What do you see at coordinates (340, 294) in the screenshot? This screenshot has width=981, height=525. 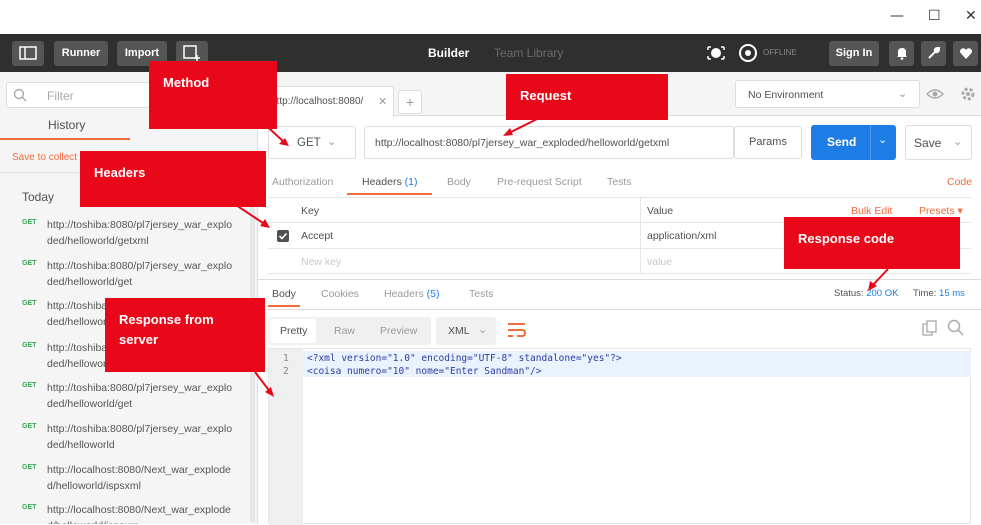 I see `tab-cookies: Cookies` at bounding box center [340, 294].